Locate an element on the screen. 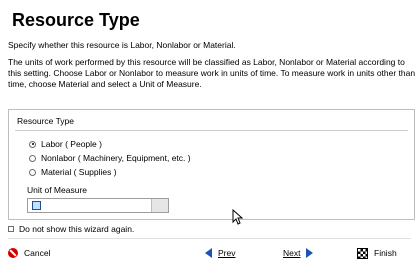  wizard-footer: Cancel Prev Next Finish is located at coordinates (209, 253).